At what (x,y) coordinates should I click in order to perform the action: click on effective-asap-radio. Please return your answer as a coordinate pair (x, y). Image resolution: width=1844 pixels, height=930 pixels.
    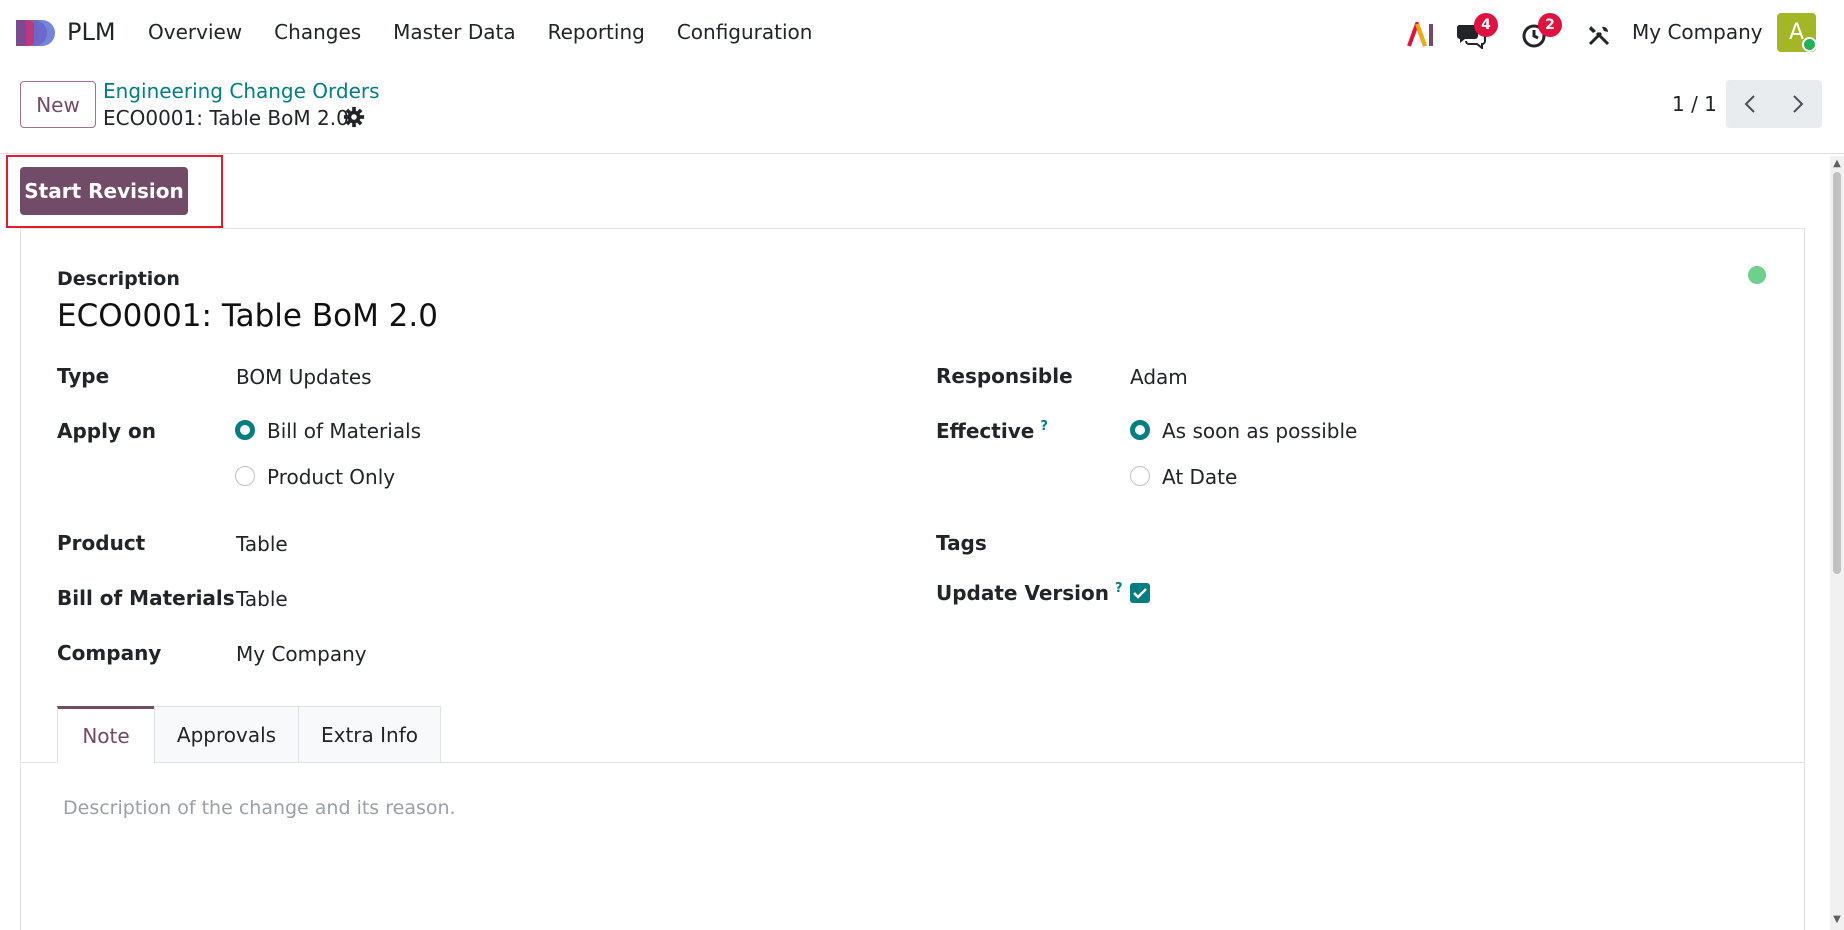
    Looking at the image, I should click on (1140, 430).